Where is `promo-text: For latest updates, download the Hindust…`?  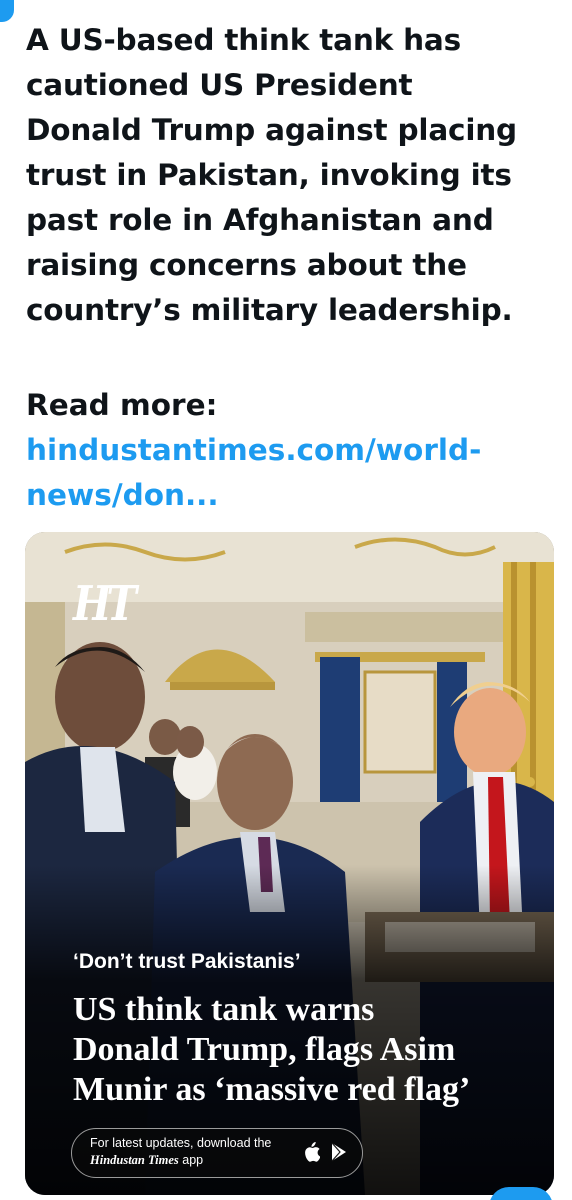
promo-text: For latest updates, download the Hindust… is located at coordinates (180, 1152).